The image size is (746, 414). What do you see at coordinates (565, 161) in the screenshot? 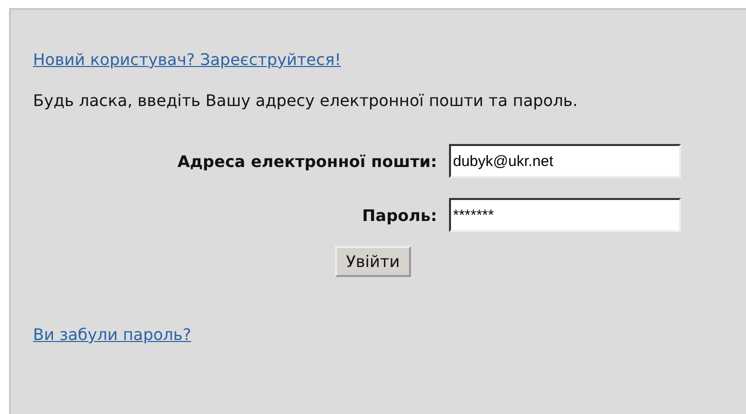
I see `email-field: dubyk@ukr.net` at bounding box center [565, 161].